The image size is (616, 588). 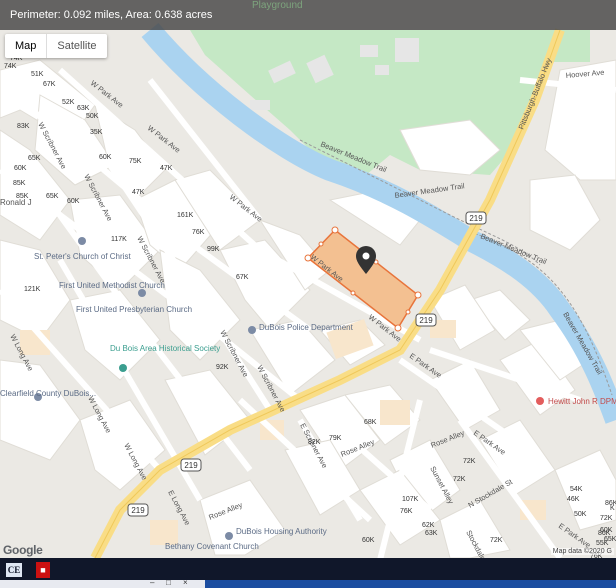 I want to click on poi-label: Du Bois Area Historical Society, so click(x=165, y=348).